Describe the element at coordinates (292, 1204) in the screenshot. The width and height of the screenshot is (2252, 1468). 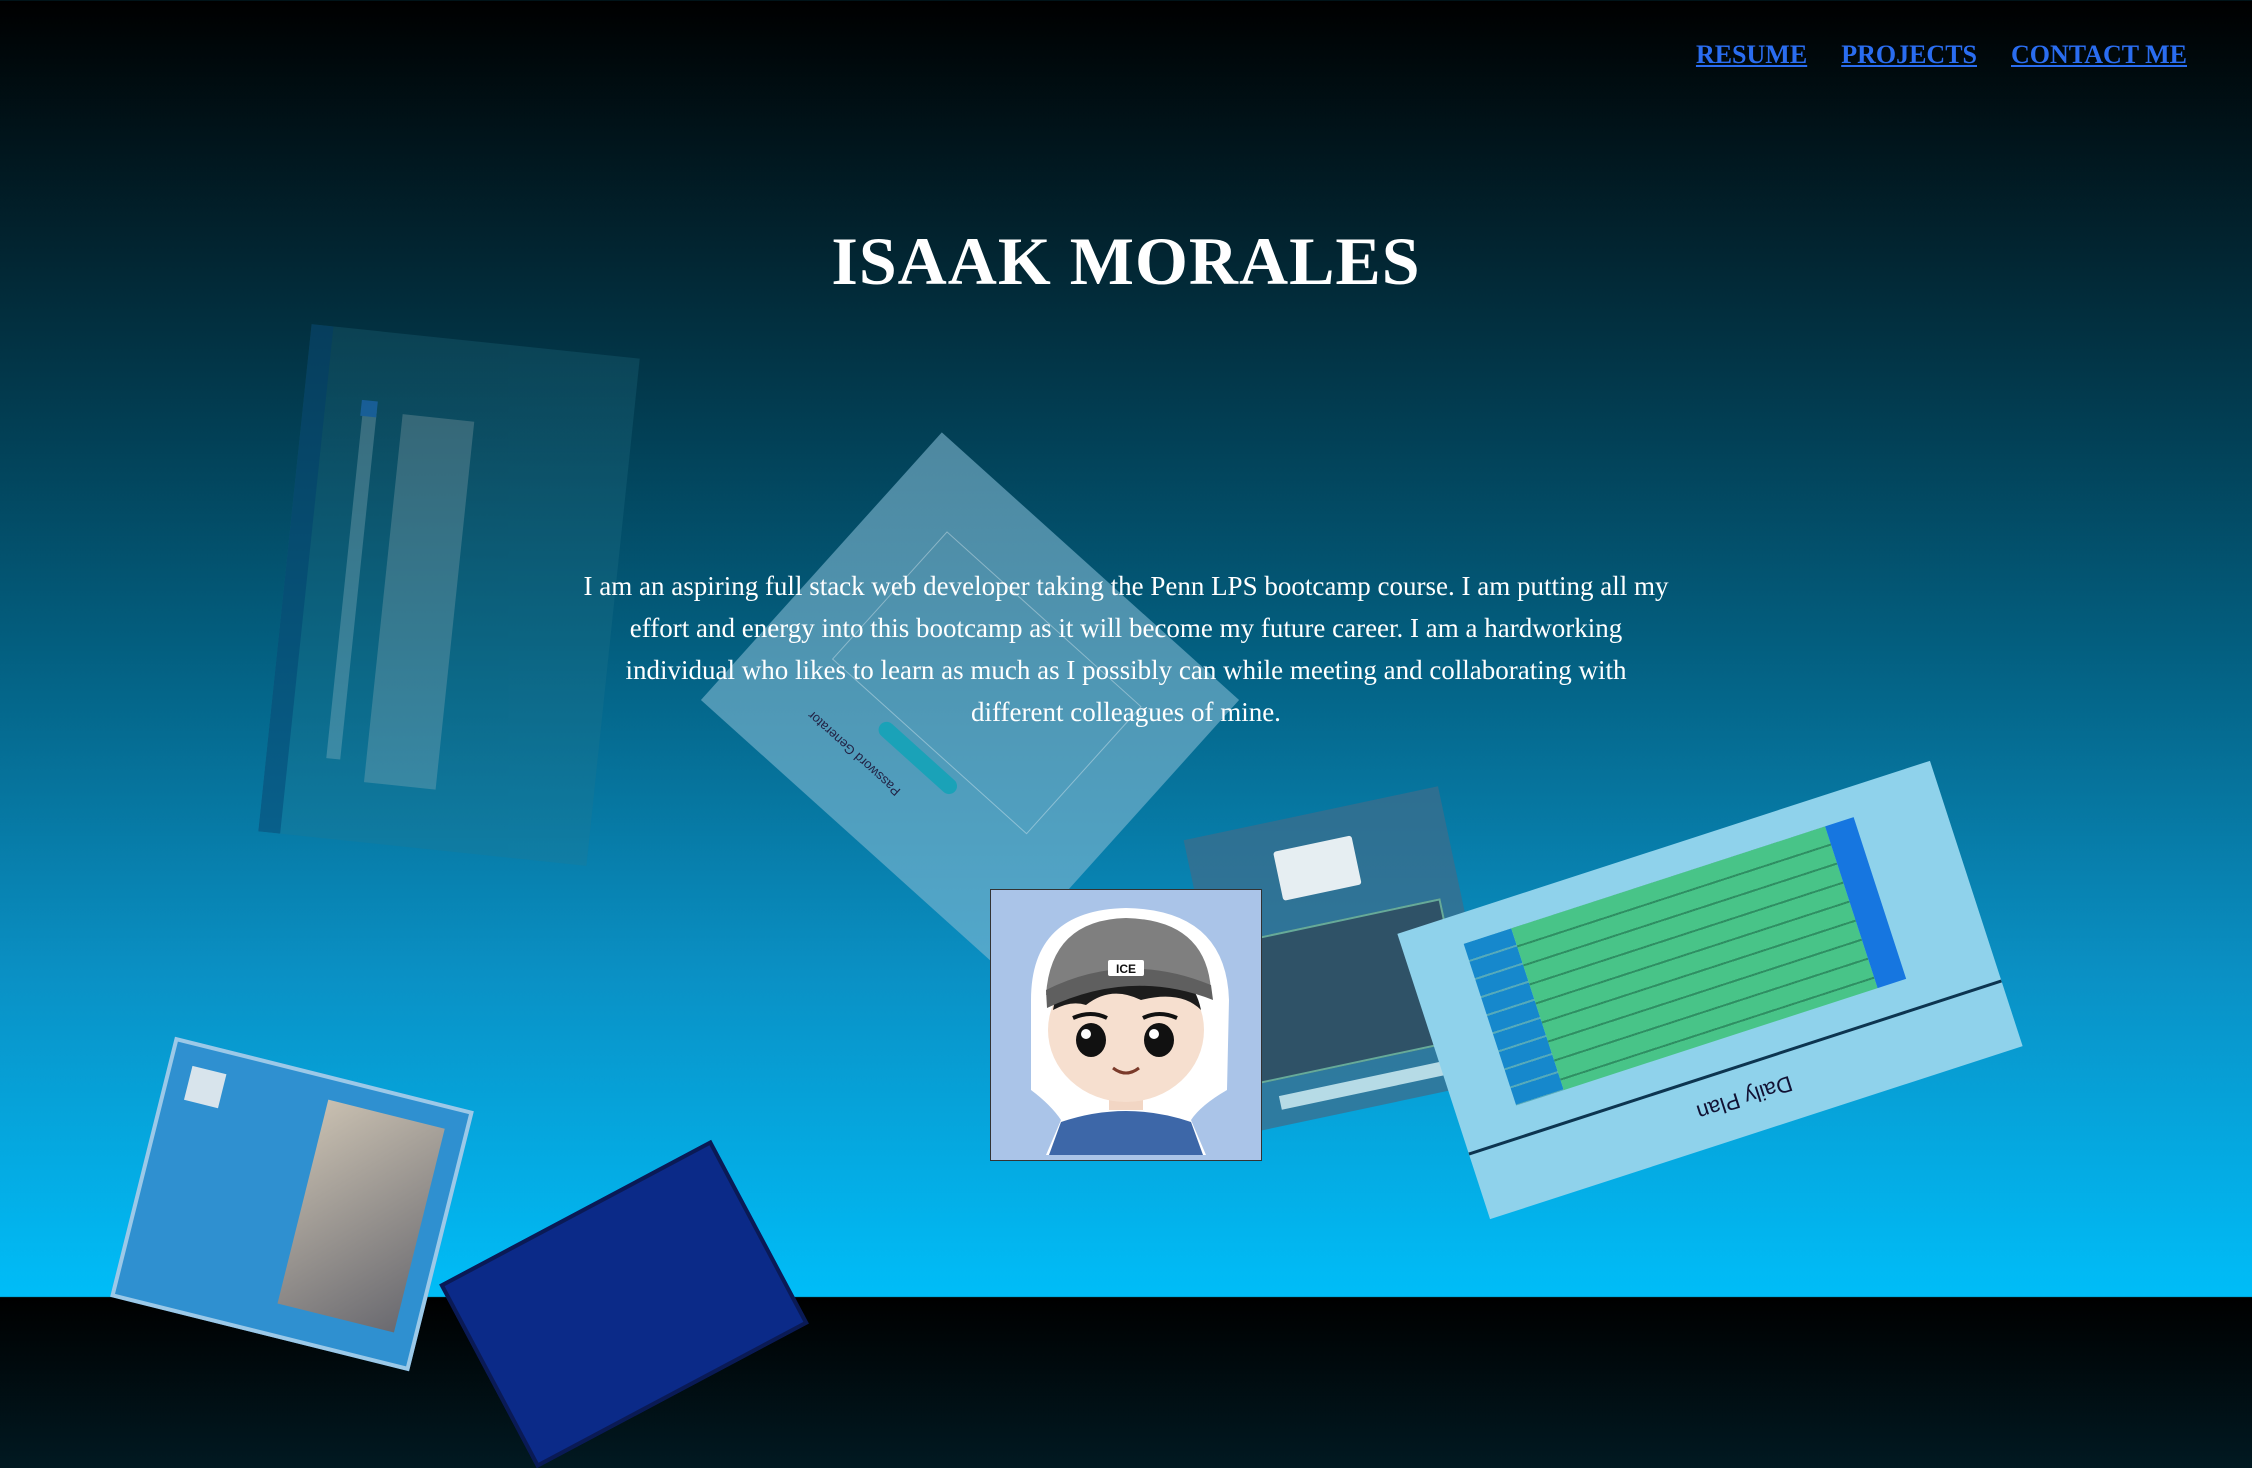
I see `project-preview-card` at that location.